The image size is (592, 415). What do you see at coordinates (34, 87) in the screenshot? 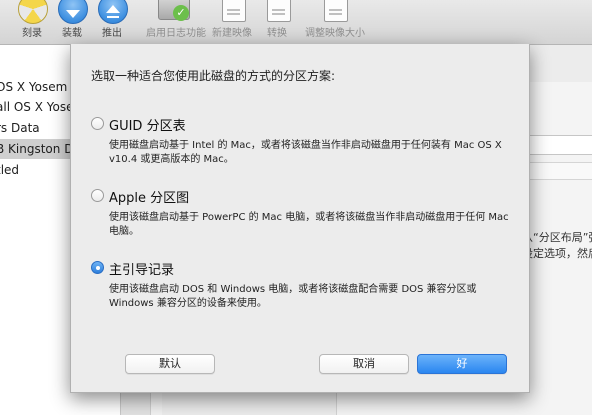
I see `sidebar-item-label: OS X Yosem` at bounding box center [34, 87].